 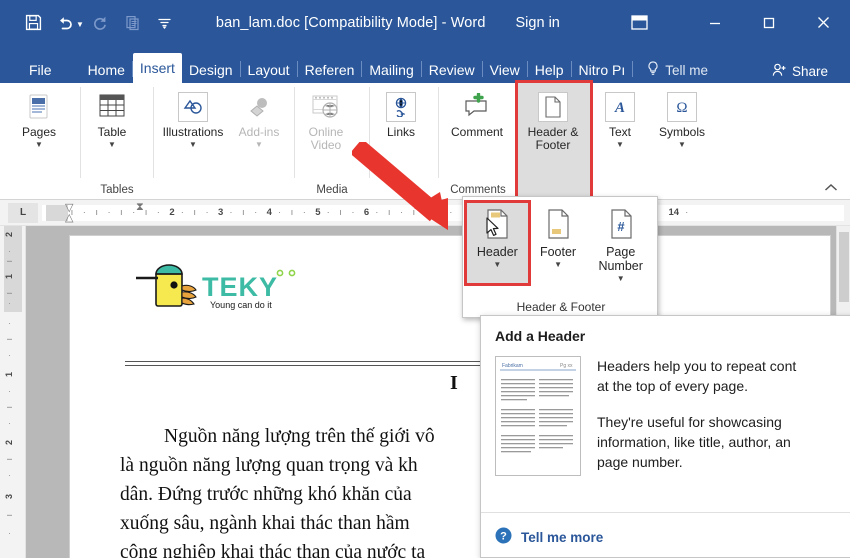 What do you see at coordinates (672, 386) in the screenshot?
I see `tooltip-p1-line2: at the top of every page.` at bounding box center [672, 386].